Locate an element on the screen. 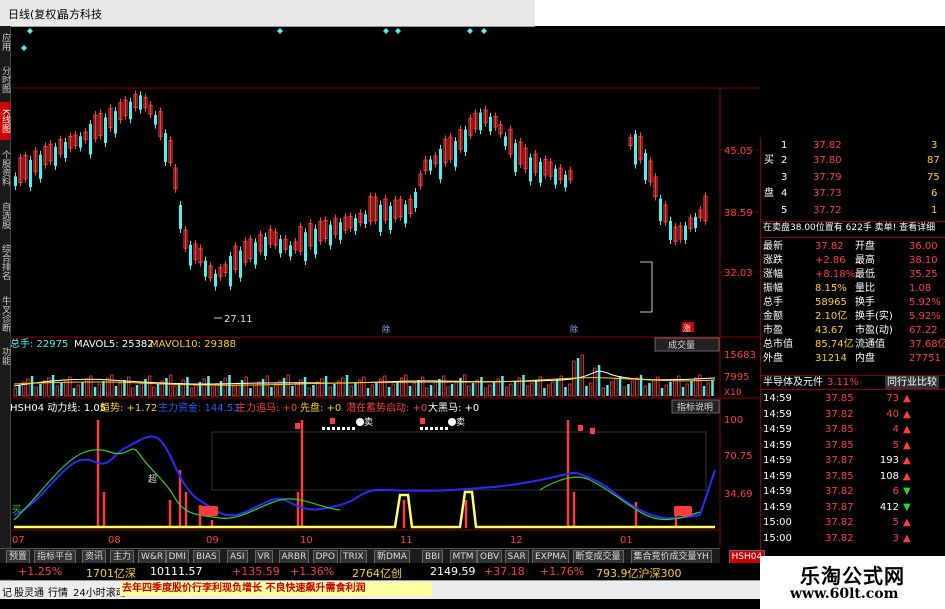 This screenshot has height=609, width=945. left-tab-watchlist: 自选股 is located at coordinates (5, 215).